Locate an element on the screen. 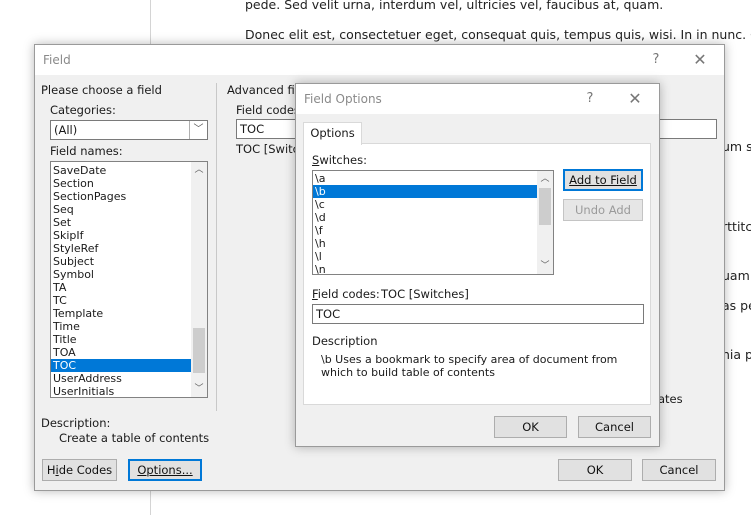 The height and width of the screenshot is (515, 751). field-name-list-item: Time is located at coordinates (129, 326).